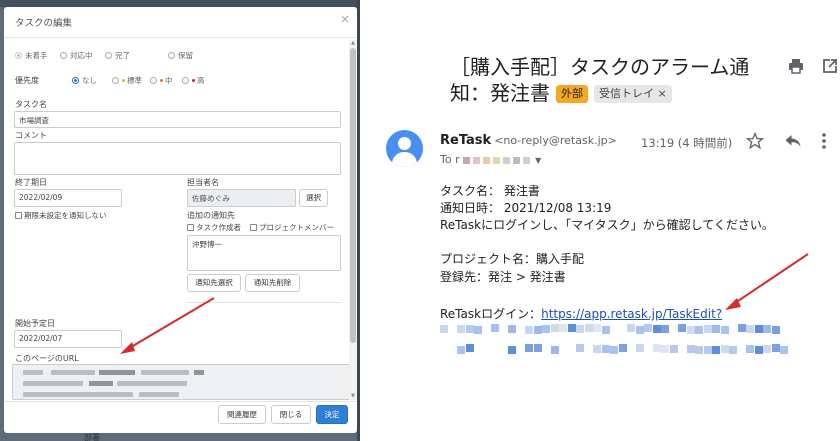 Image resolution: width=840 pixels, height=441 pixels. Describe the element at coordinates (767, 281) in the screenshot. I see `annotation-arrow-right` at that location.